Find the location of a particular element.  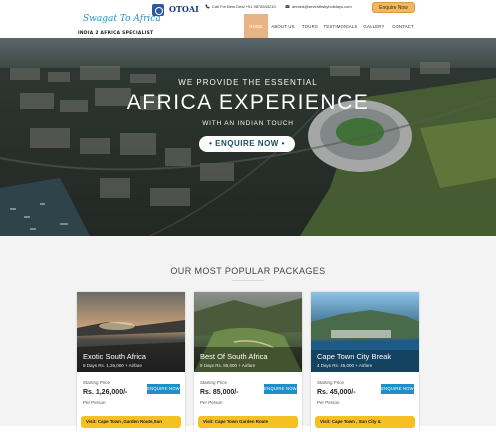

otoai-logo-text: OTOAI is located at coordinates (184, 9).